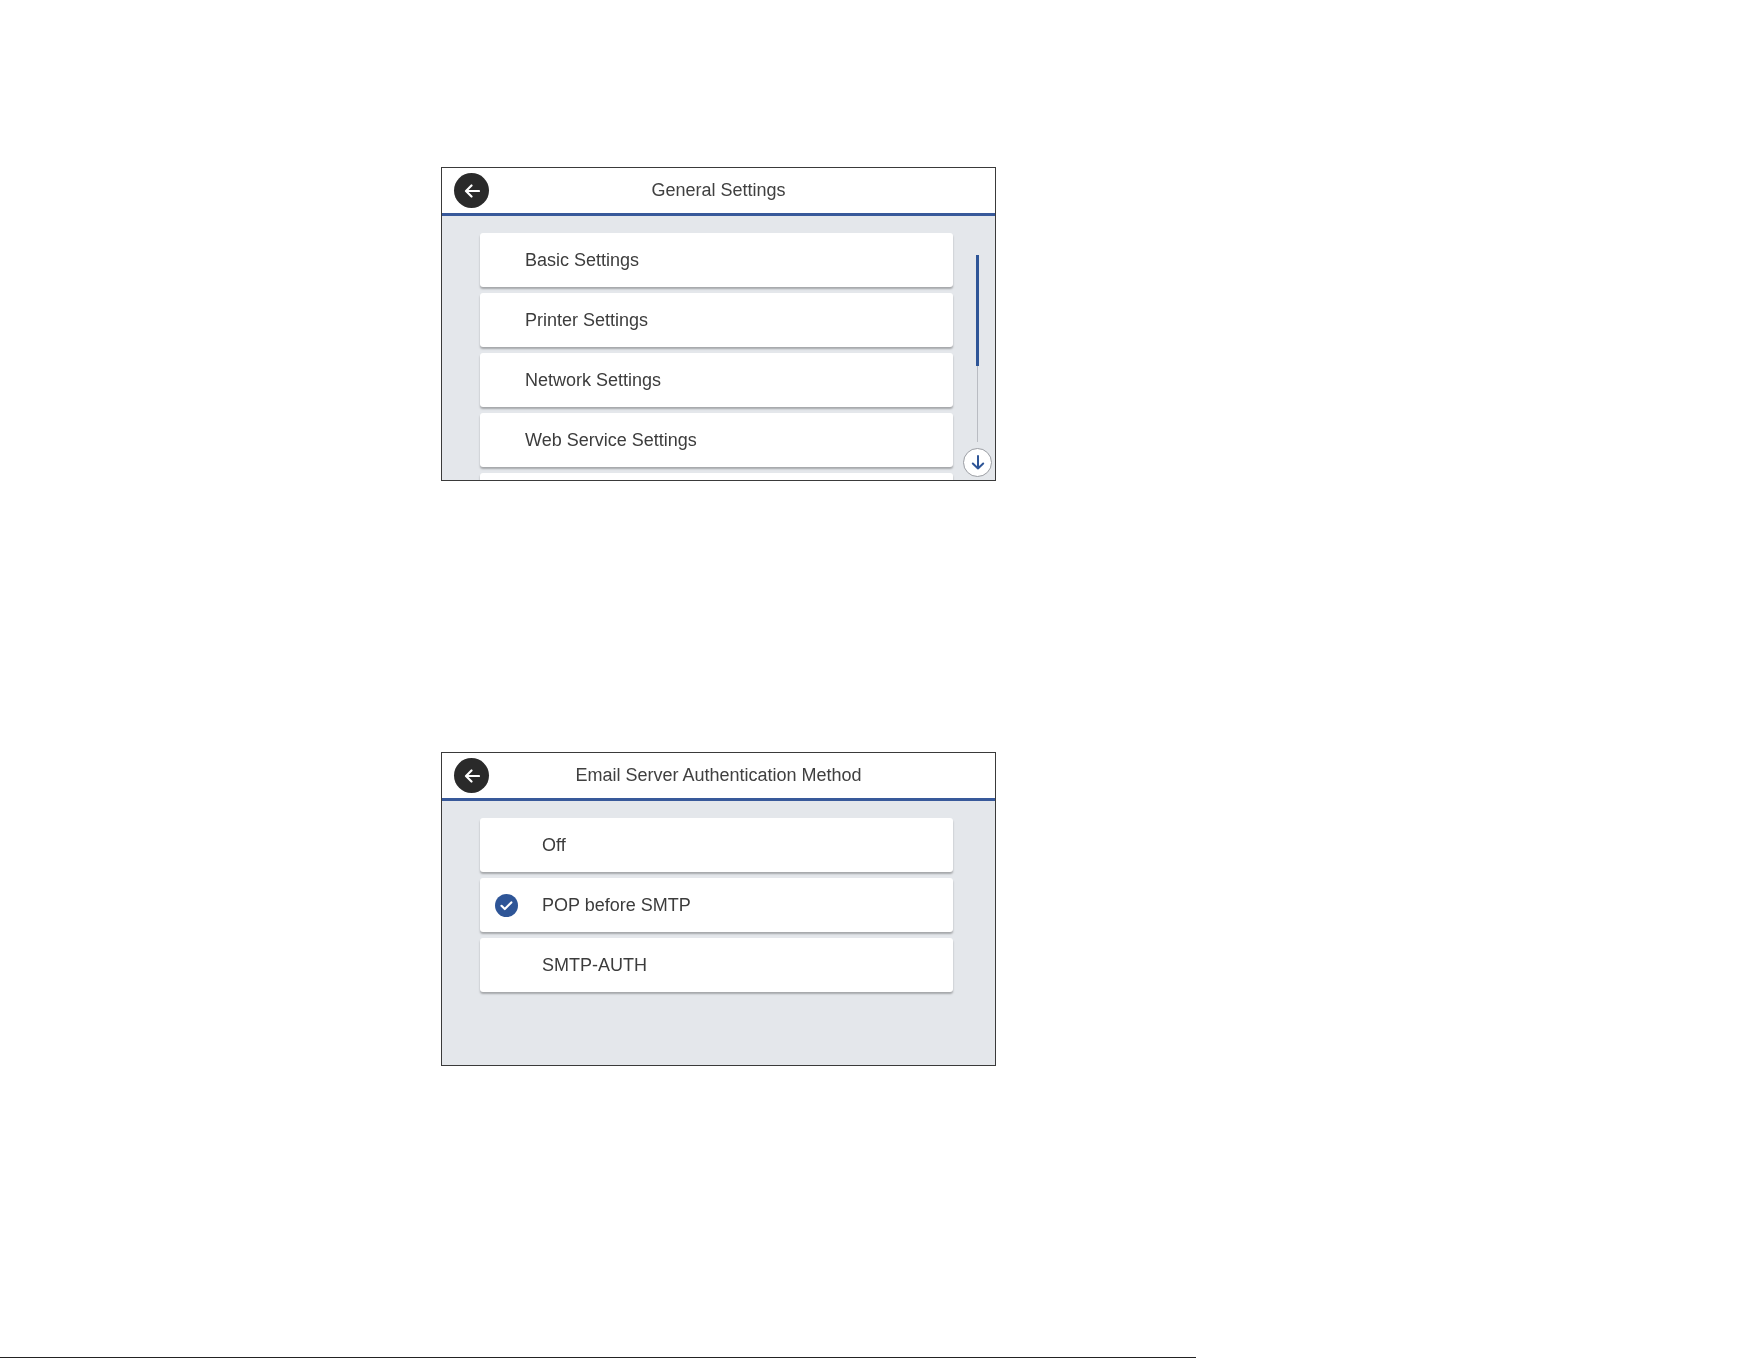 The image size is (1761, 1361). What do you see at coordinates (718, 775) in the screenshot?
I see `screen-title: Email Server Authentication Method` at bounding box center [718, 775].